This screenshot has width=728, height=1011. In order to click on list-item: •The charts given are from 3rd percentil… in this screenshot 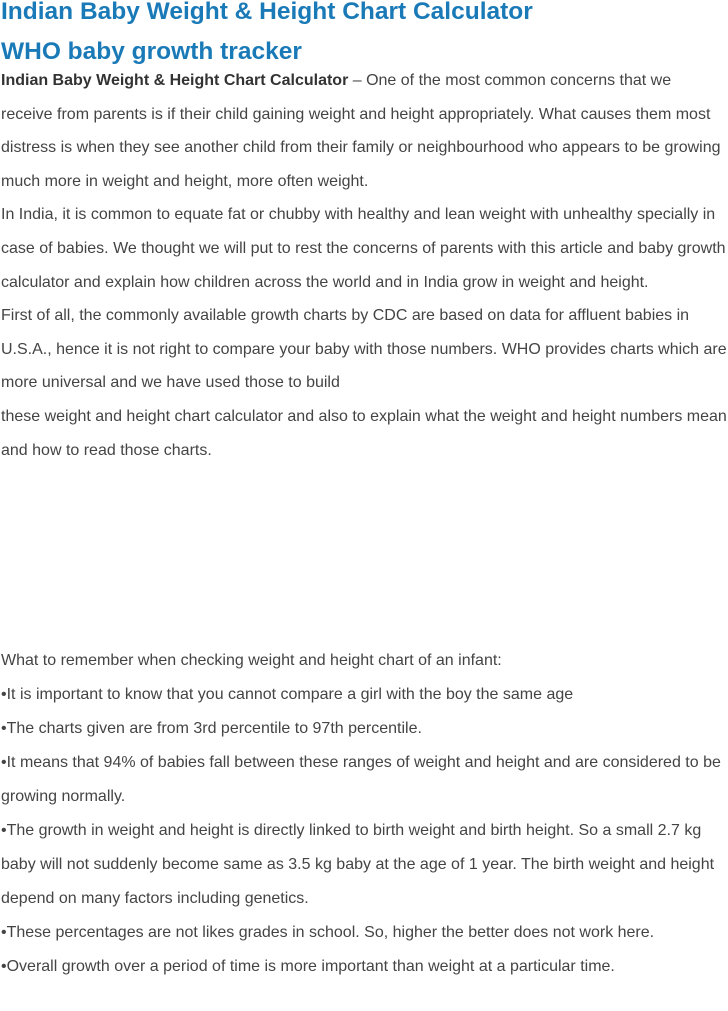, I will do `click(364, 729)`.